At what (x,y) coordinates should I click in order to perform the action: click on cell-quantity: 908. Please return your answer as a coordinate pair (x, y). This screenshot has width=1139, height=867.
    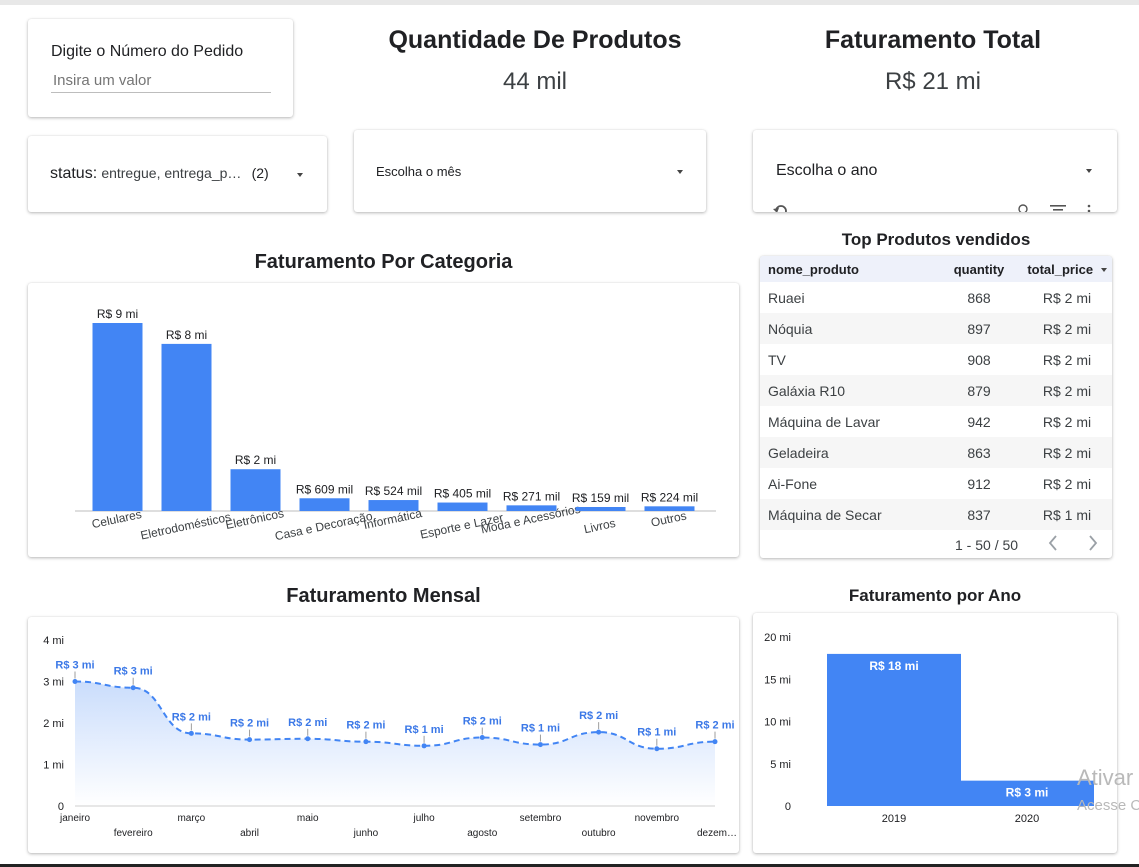
    Looking at the image, I should click on (979, 359).